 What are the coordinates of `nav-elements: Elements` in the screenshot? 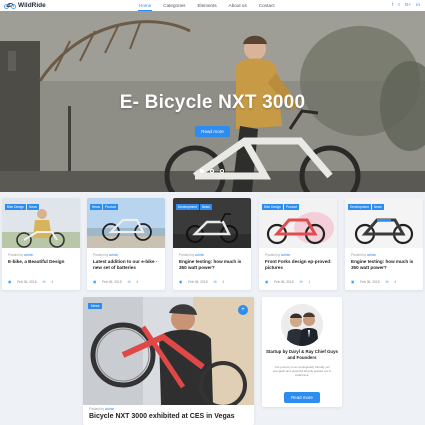 It's located at (206, 5).